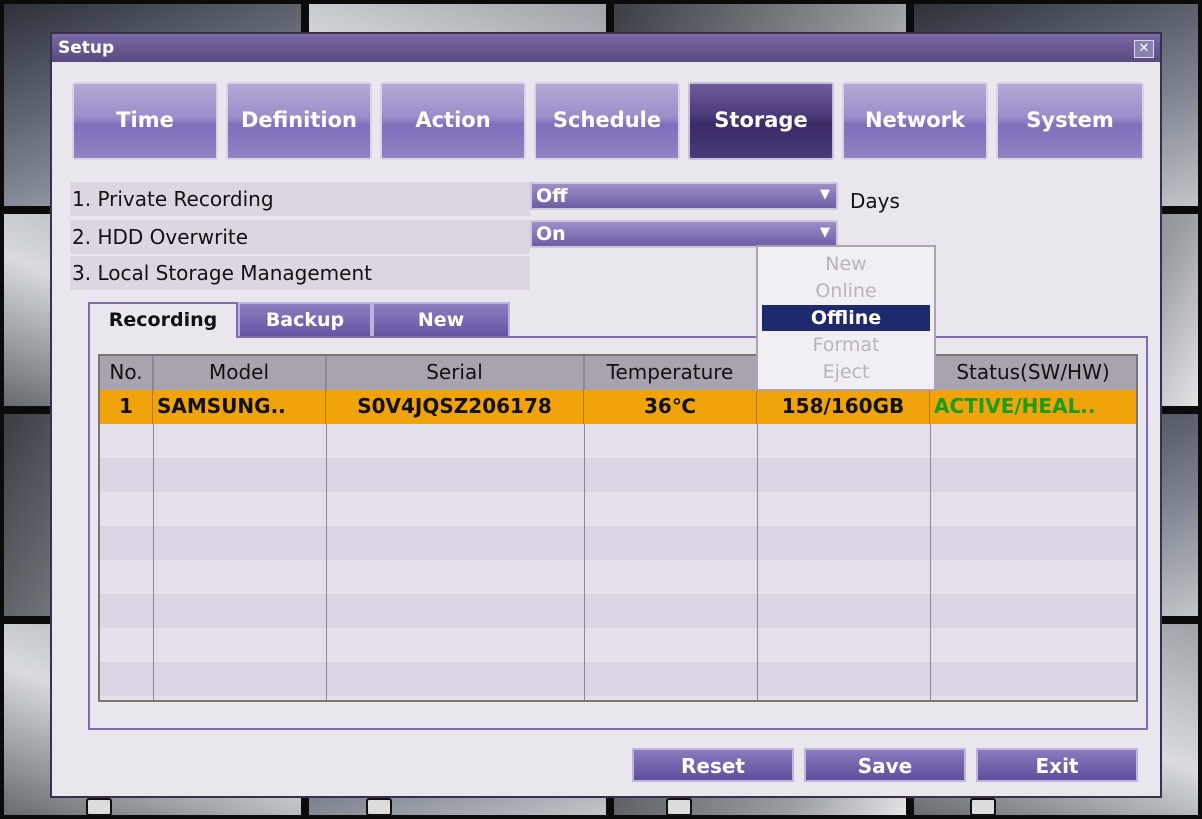 Image resolution: width=1202 pixels, height=819 pixels. I want to click on cell-serial: S0V4JQSZ206178, so click(455, 407).